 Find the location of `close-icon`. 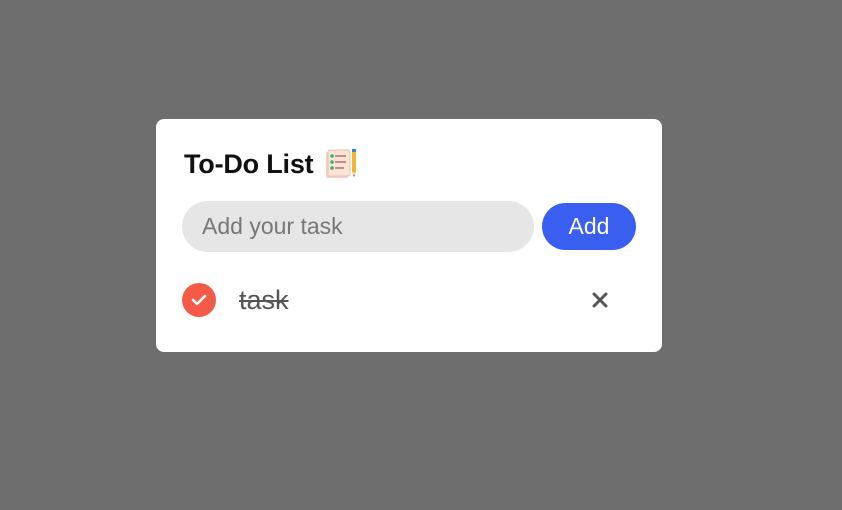

close-icon is located at coordinates (600, 300).